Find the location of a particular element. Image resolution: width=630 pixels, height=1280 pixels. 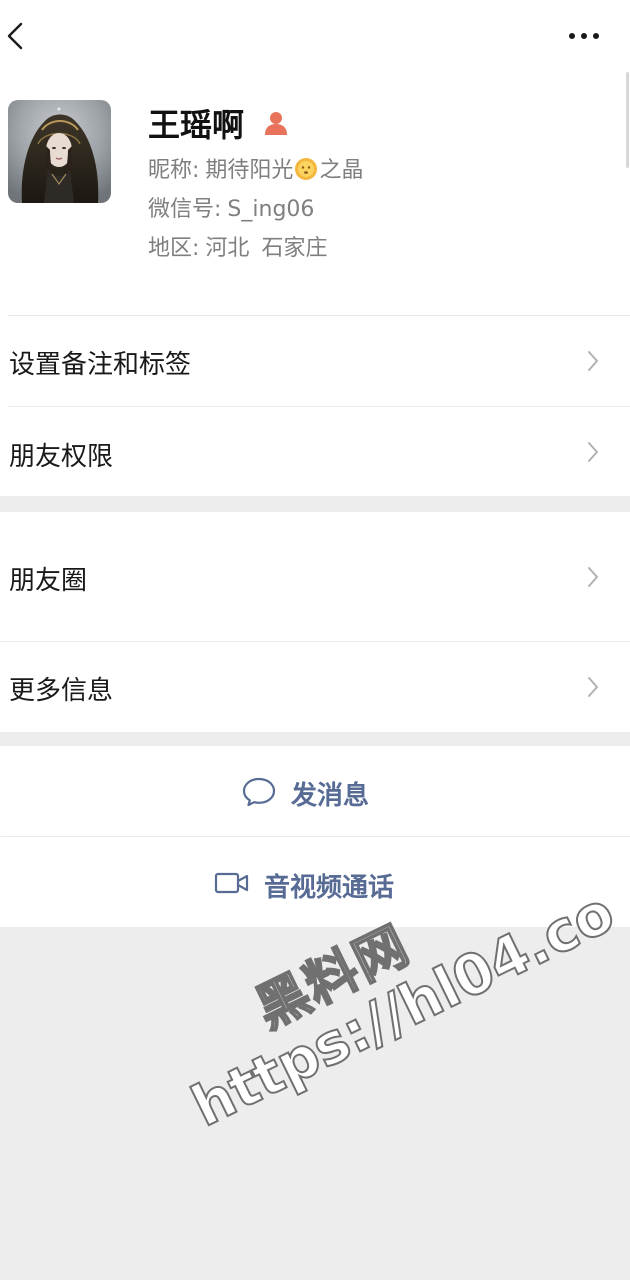

nickname-label: 昵称: is located at coordinates (174, 170).